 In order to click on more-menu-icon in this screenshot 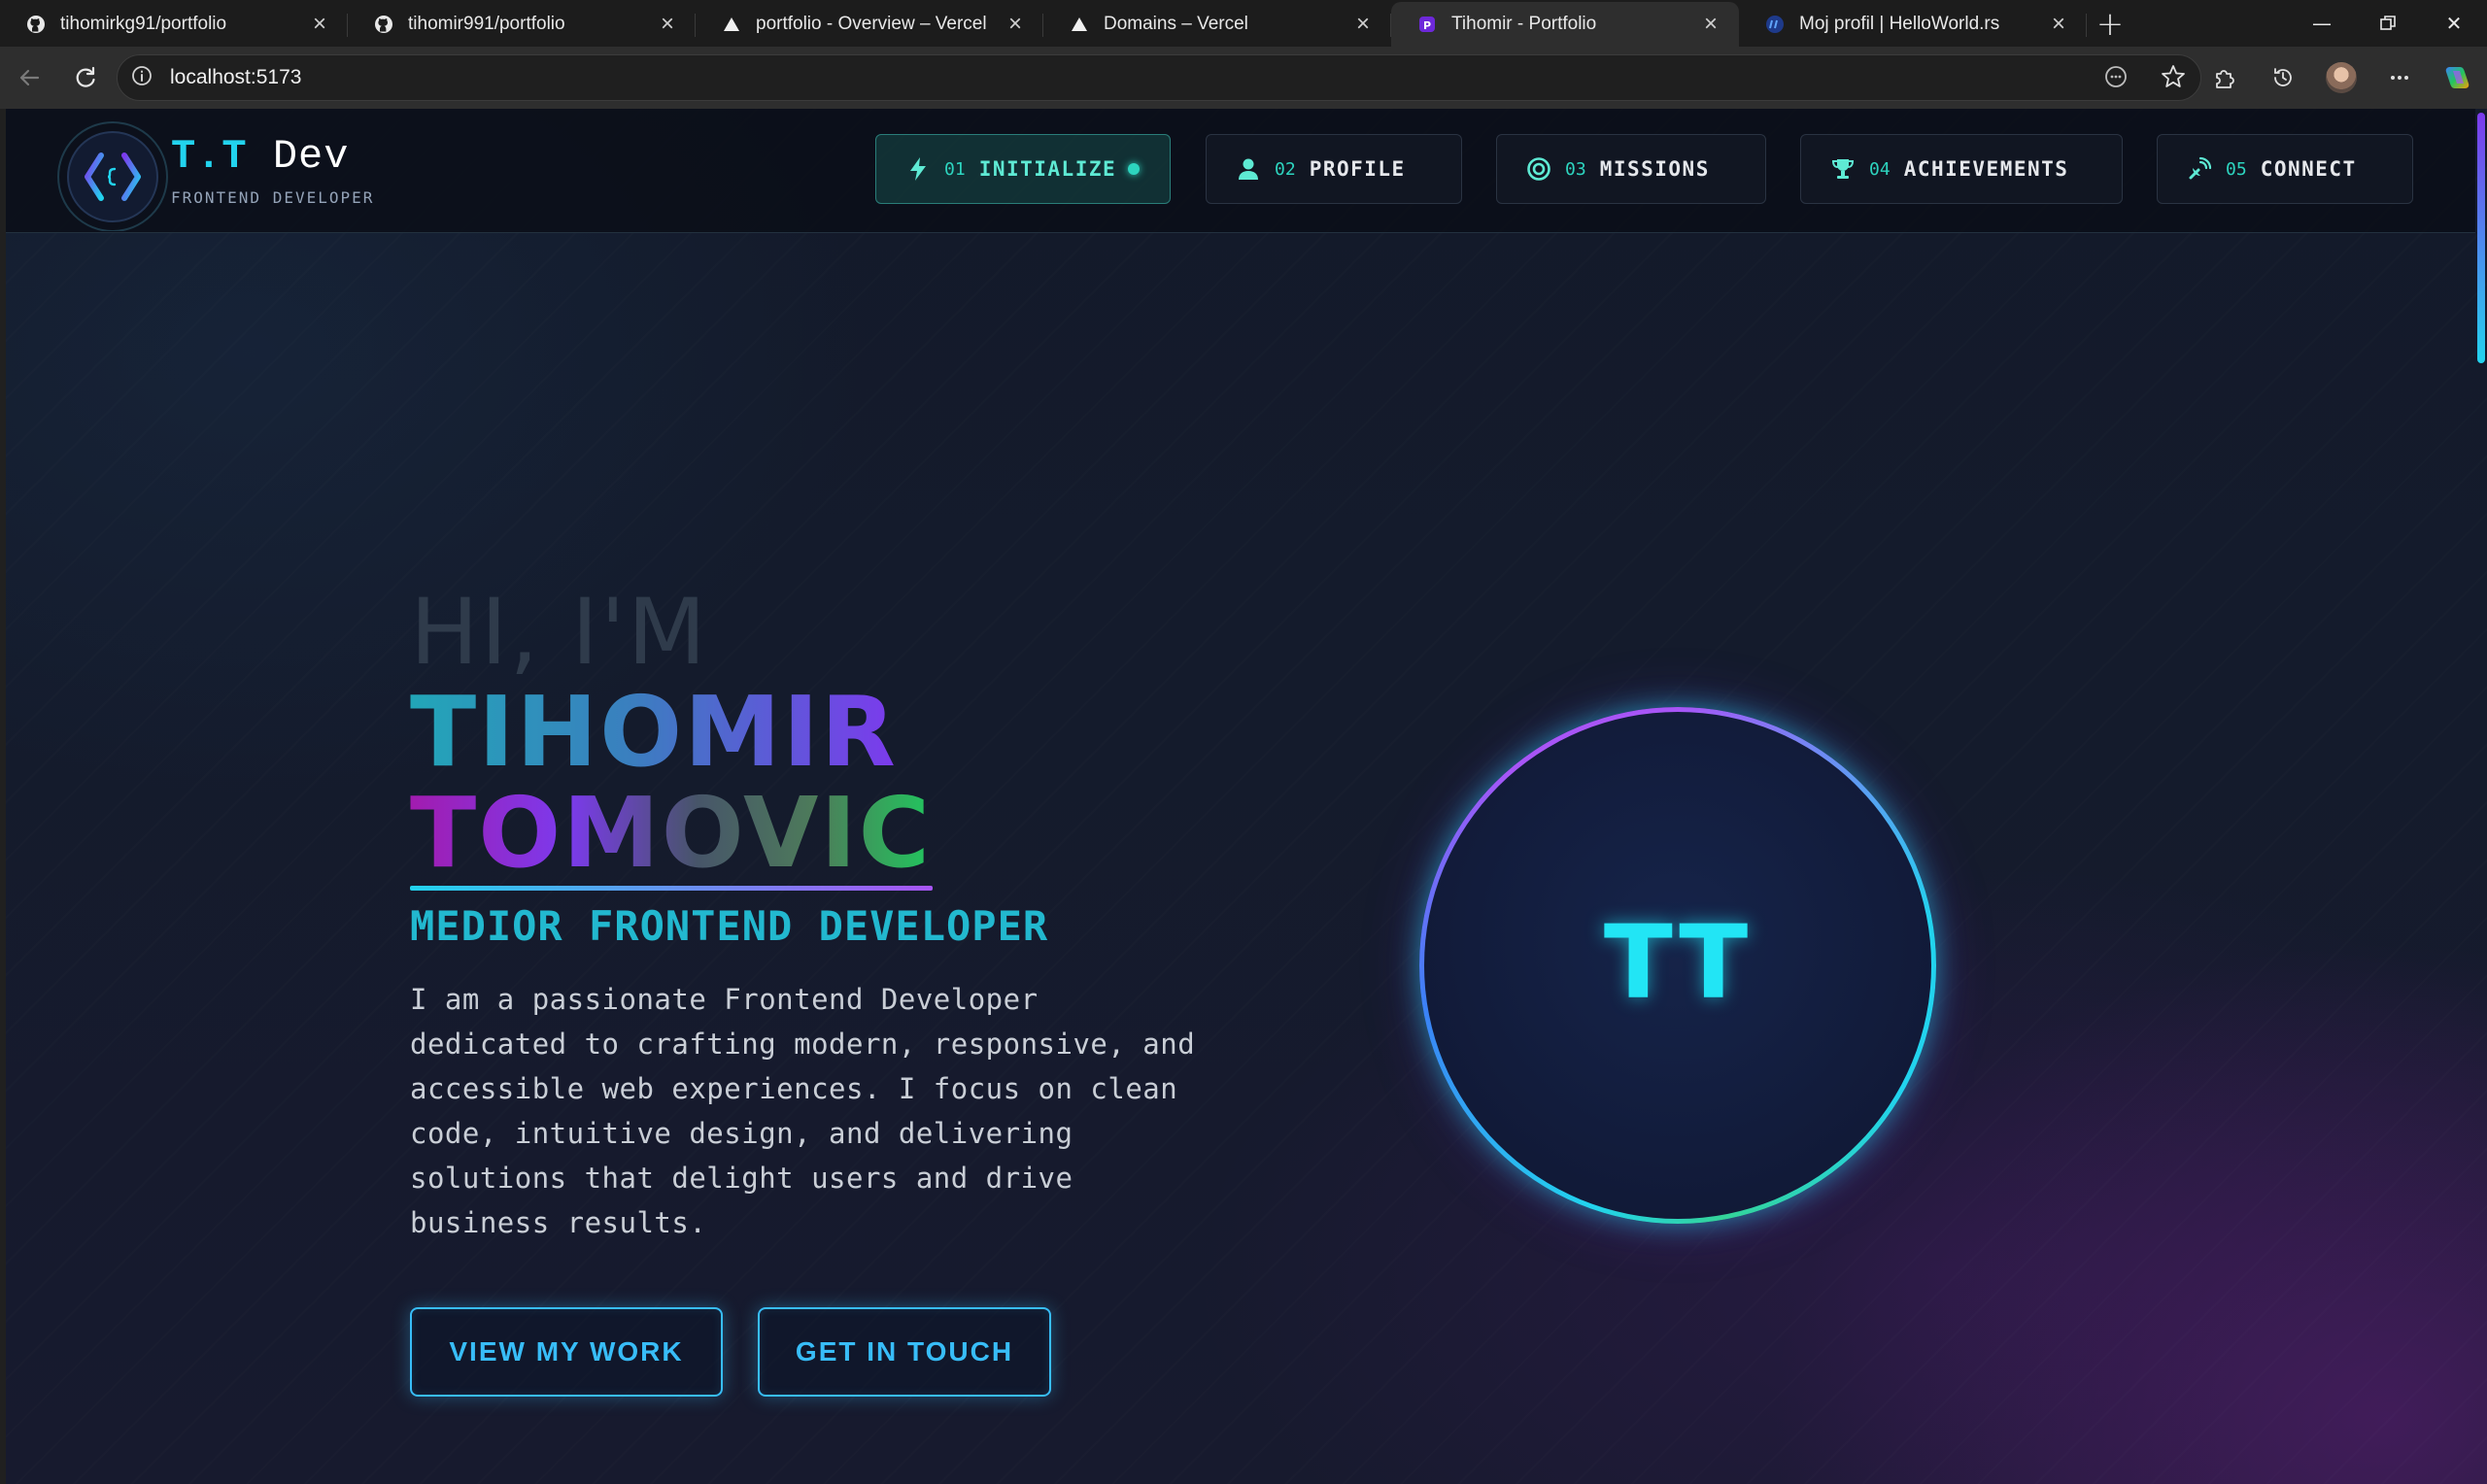, I will do `click(2399, 78)`.